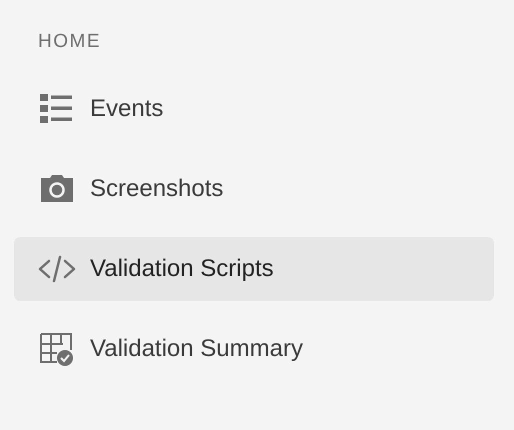  I want to click on table-check-icon, so click(57, 349).